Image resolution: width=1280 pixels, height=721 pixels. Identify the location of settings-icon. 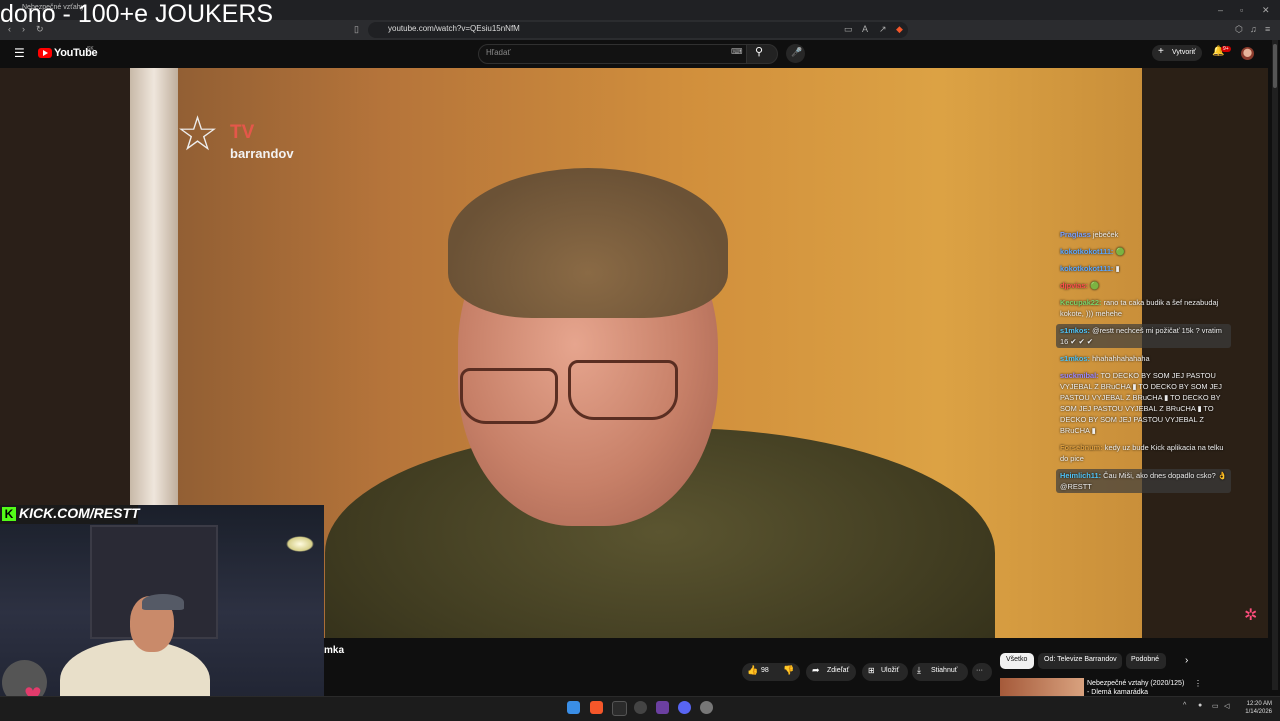
(706, 707).